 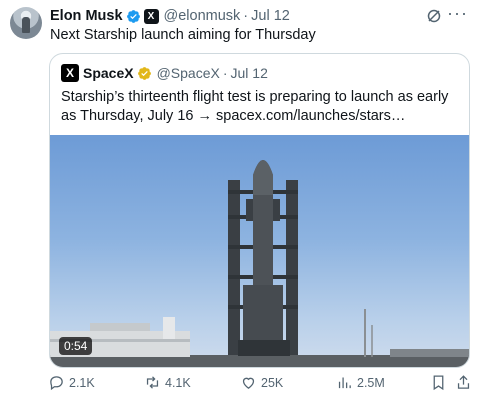 I want to click on action-bar: 2.1K 4.1K 25K 2.5M, so click(x=260, y=385).